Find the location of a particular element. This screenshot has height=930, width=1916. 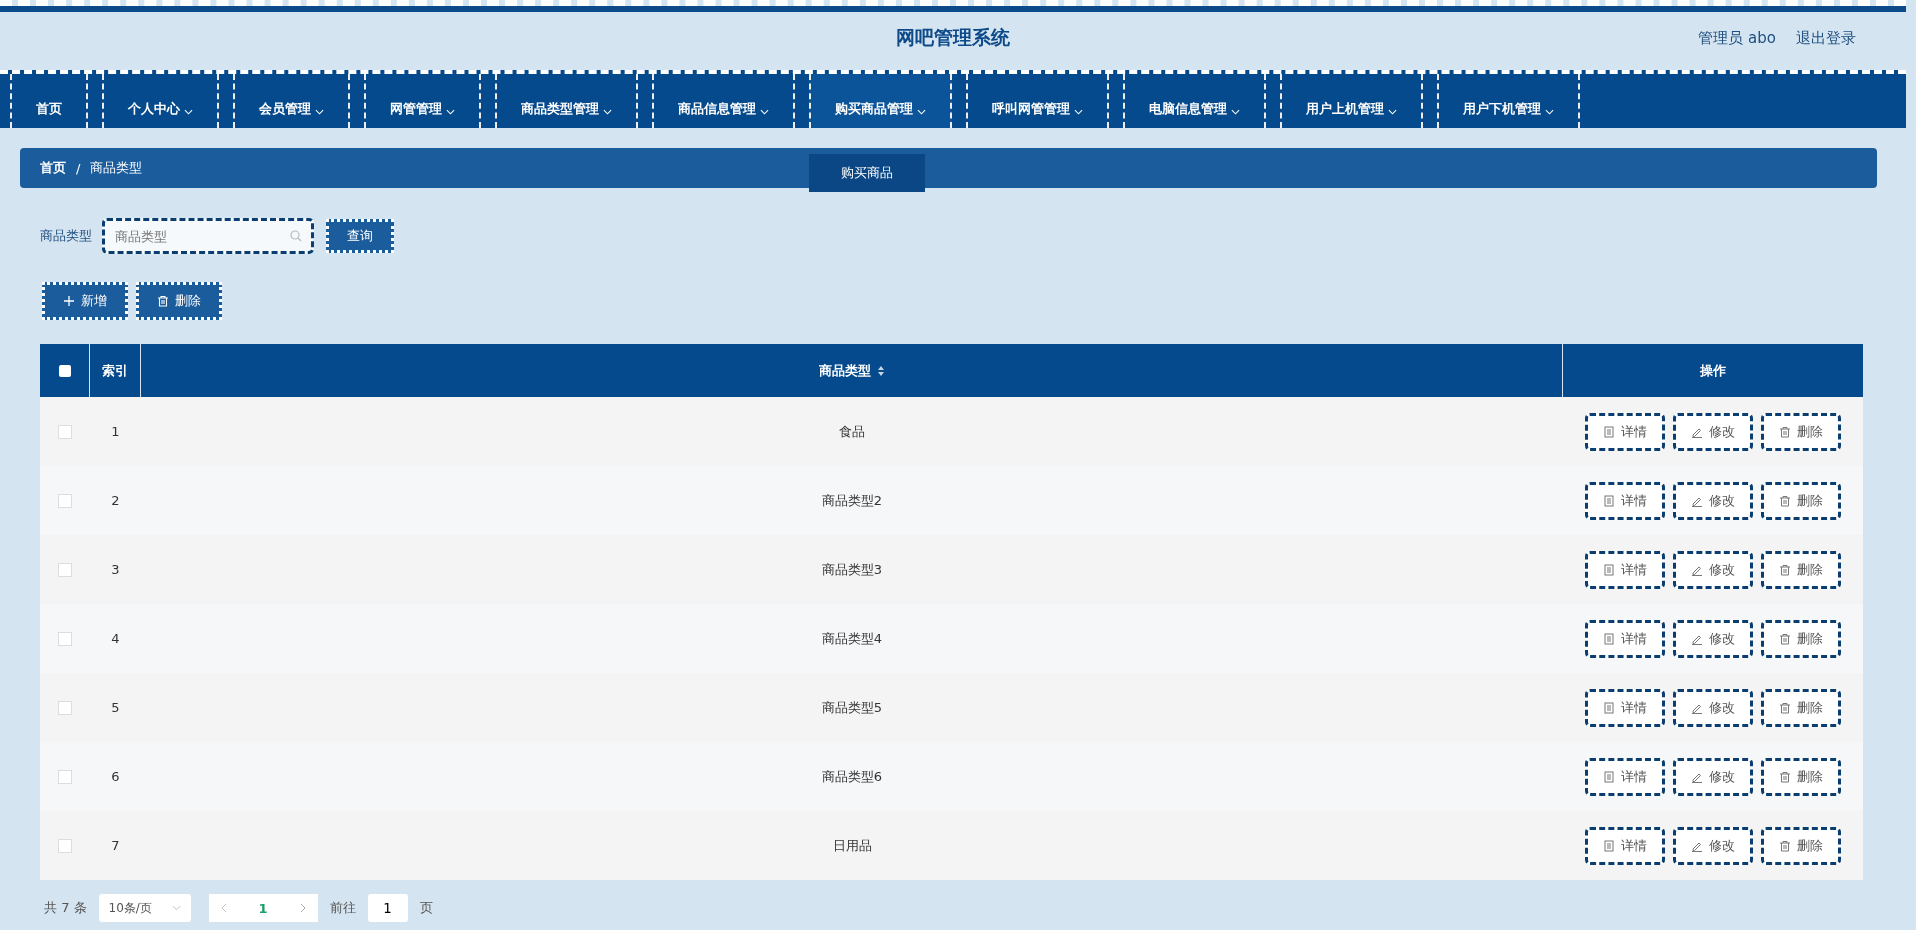

nav-item: 商品类型管理 is located at coordinates (566, 101).